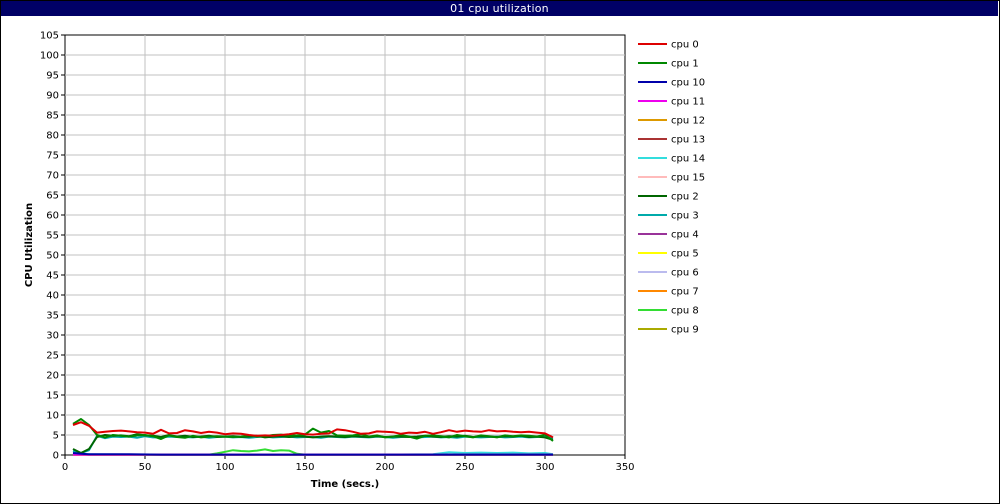 Image resolution: width=1000 pixels, height=504 pixels. What do you see at coordinates (685, 273) in the screenshot?
I see `legend-label: cpu 6` at bounding box center [685, 273].